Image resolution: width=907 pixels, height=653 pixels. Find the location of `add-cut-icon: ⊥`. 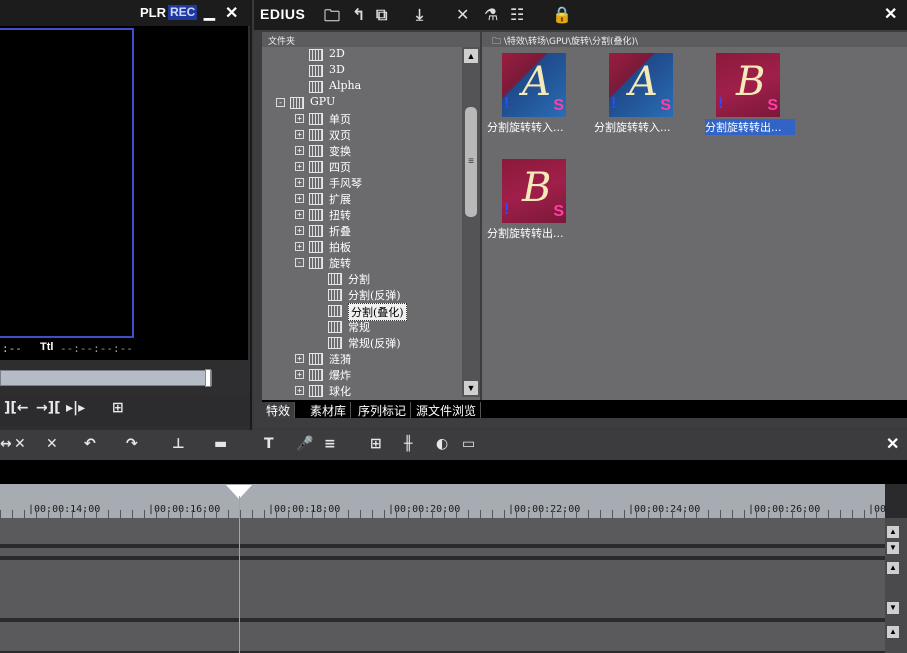

add-cut-icon: ⊥ is located at coordinates (178, 444).